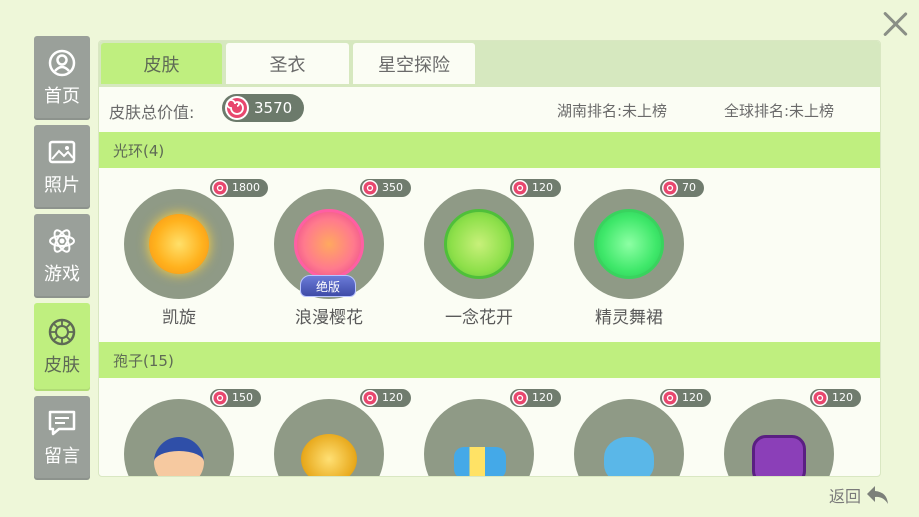 The height and width of the screenshot is (517, 919). What do you see at coordinates (62, 274) in the screenshot?
I see `nav-label: 游戏` at bounding box center [62, 274].